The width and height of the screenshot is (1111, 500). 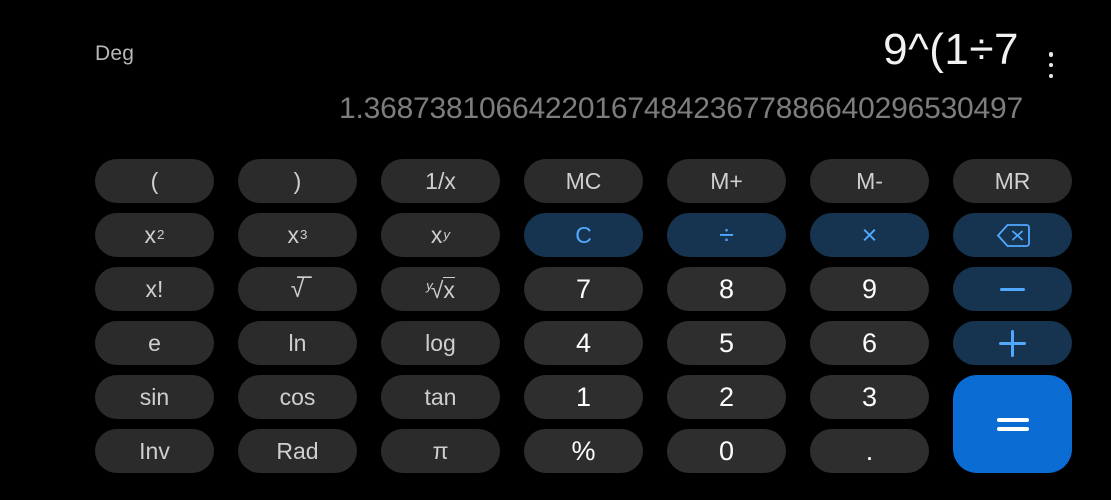 What do you see at coordinates (726, 289) in the screenshot?
I see `key-8: 8` at bounding box center [726, 289].